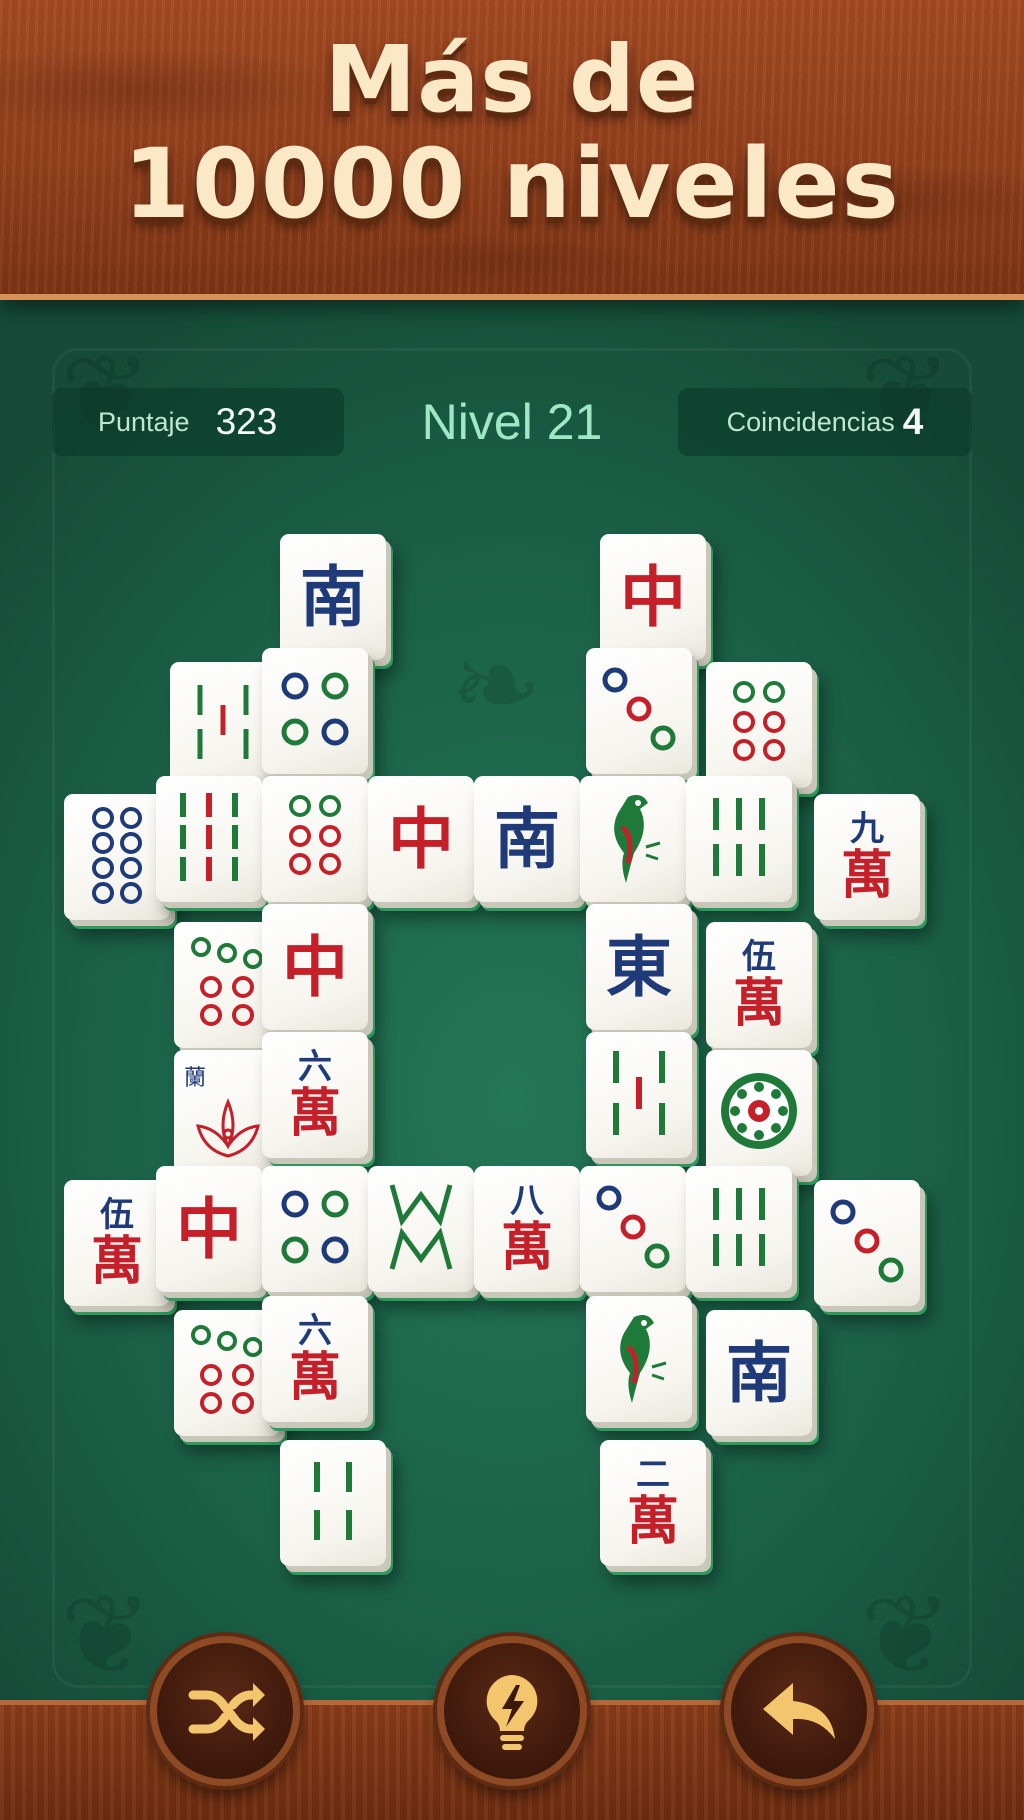 The image size is (1024, 1820). I want to click on east-wind-glyph: 東, so click(639, 967).